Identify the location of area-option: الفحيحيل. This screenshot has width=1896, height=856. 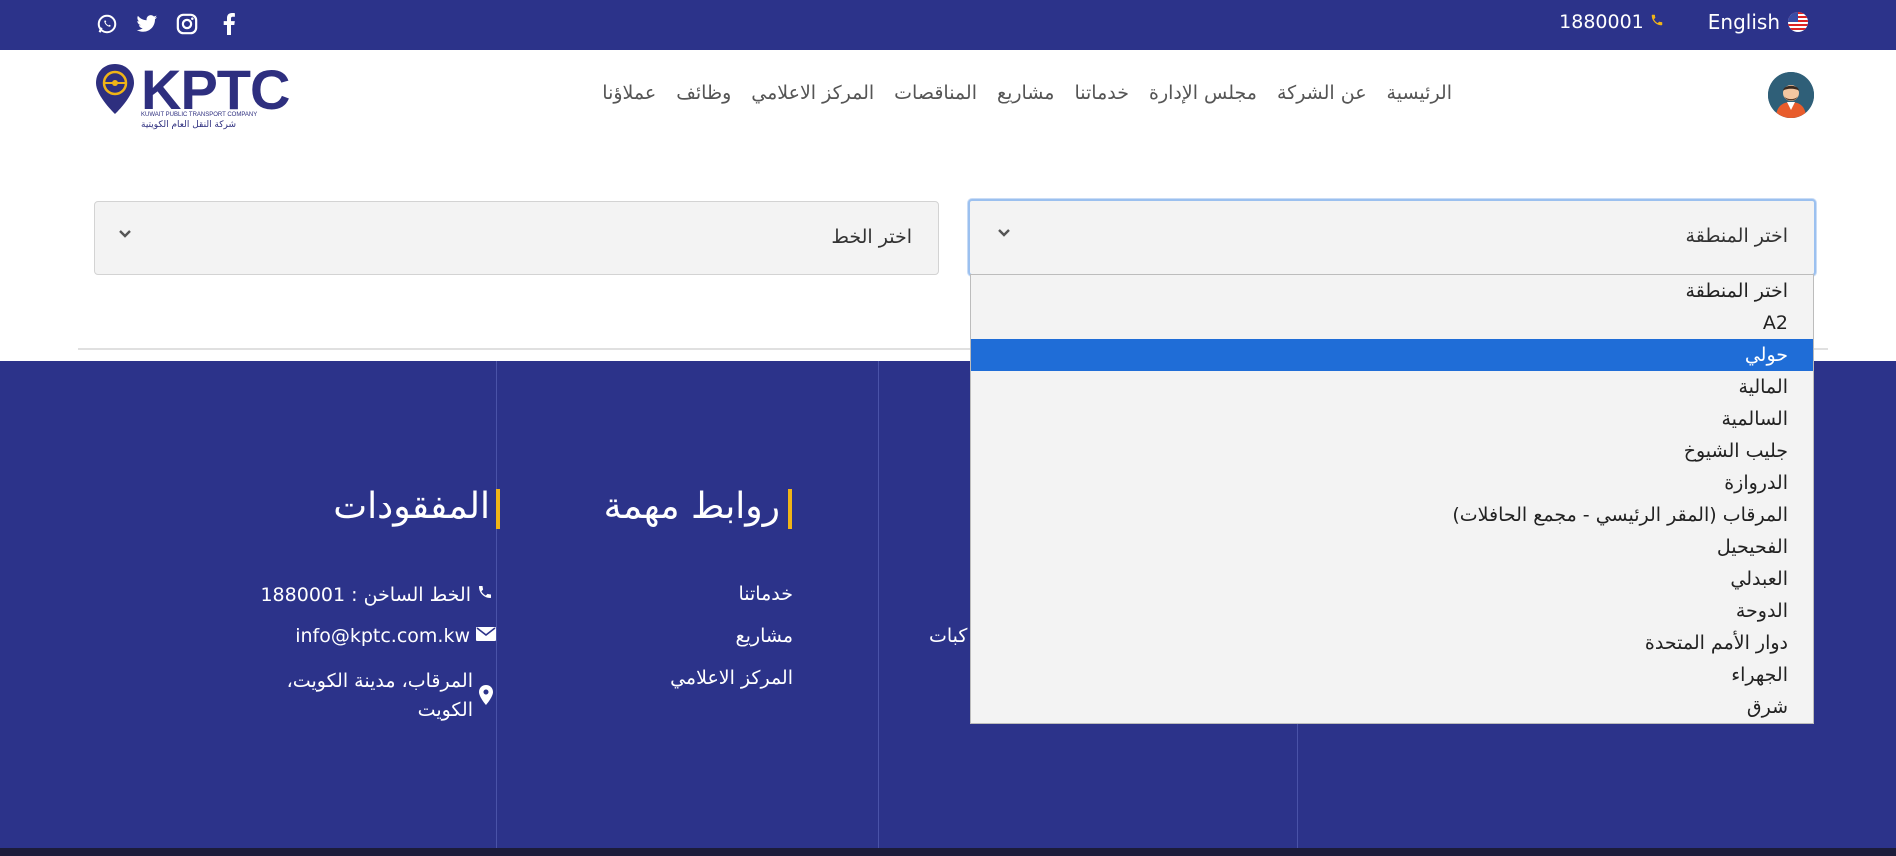
(1392, 547).